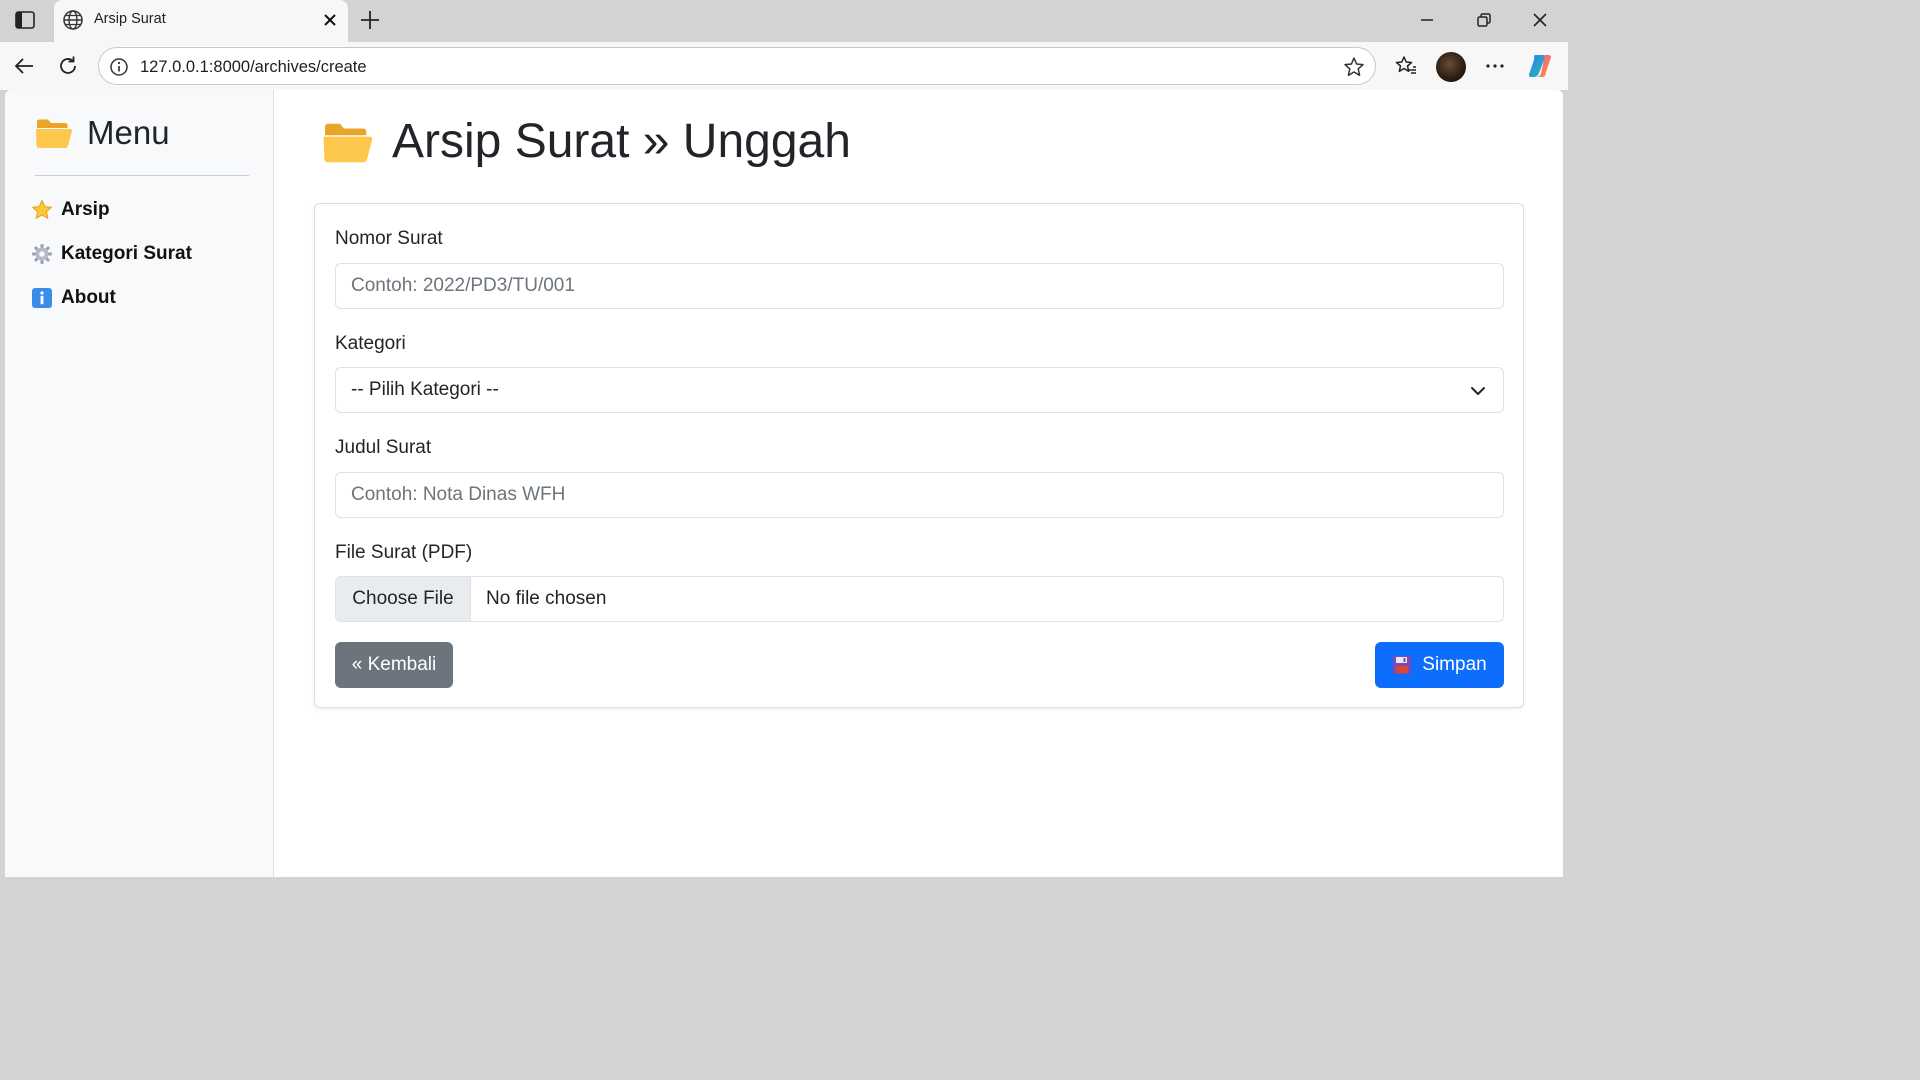 The width and height of the screenshot is (1920, 1080). I want to click on kategori-select: -- Pilih Kategori --, so click(919, 390).